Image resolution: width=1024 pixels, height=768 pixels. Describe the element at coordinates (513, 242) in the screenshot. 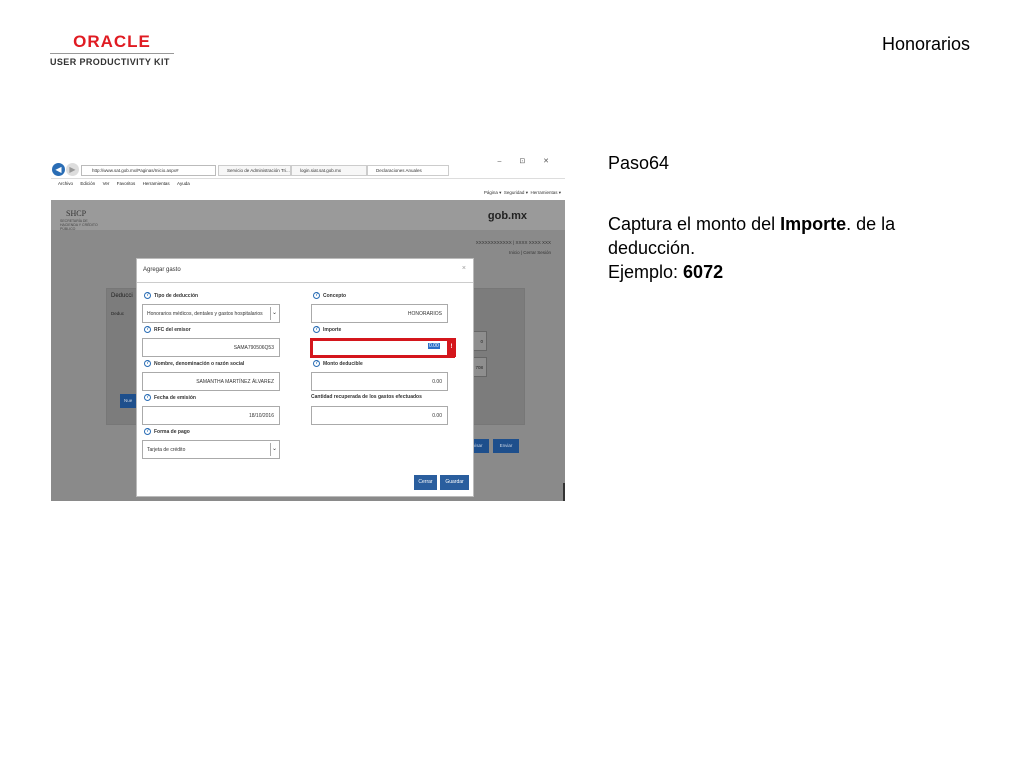

I see `user-rfc: XXXXXXXXXXXX | XXXX XXXX XXX` at that location.